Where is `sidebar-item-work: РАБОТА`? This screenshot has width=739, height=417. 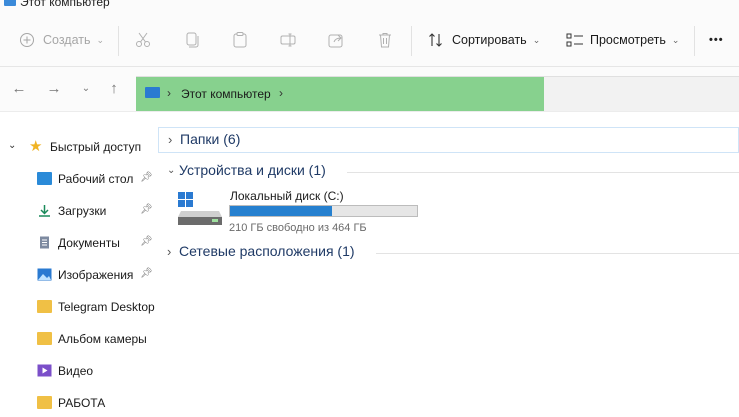
sidebar-item-work: РАБОТА is located at coordinates (79, 403).